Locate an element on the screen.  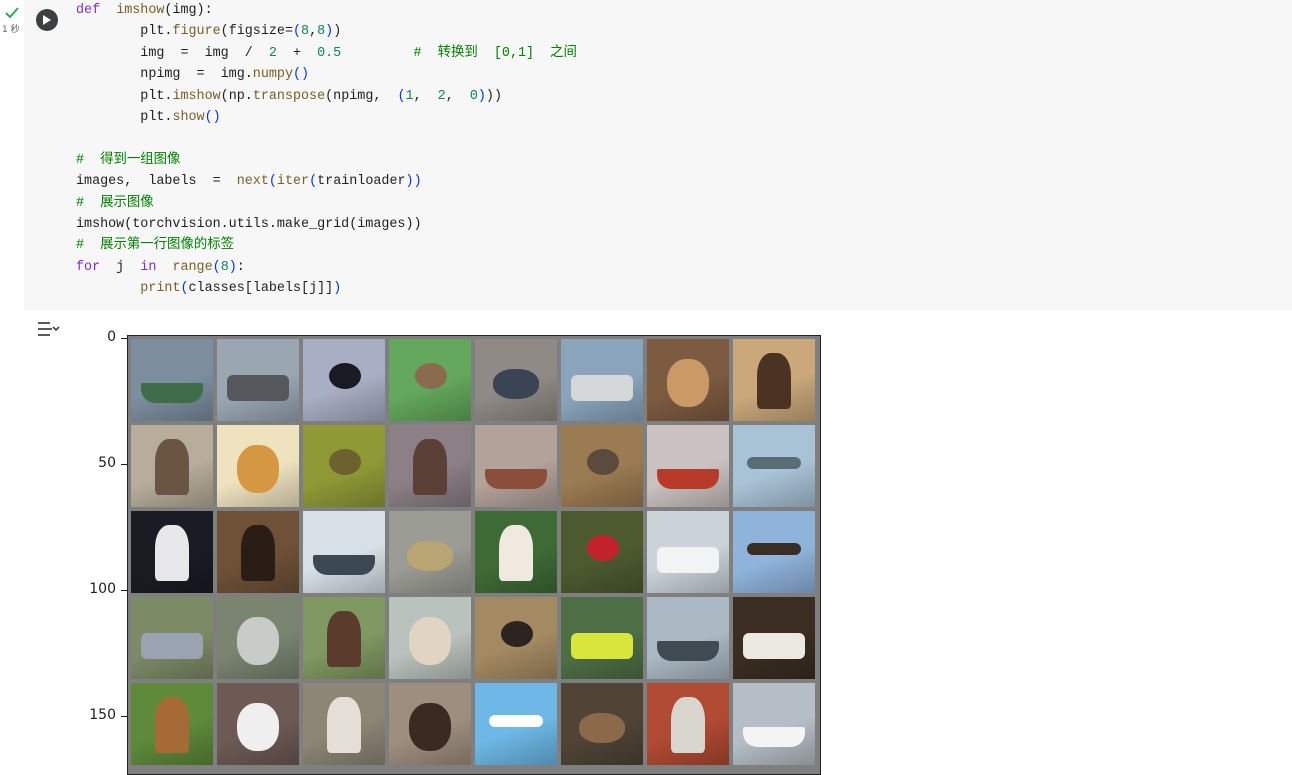
code-line: def imshow(img): is located at coordinates (326, 10).